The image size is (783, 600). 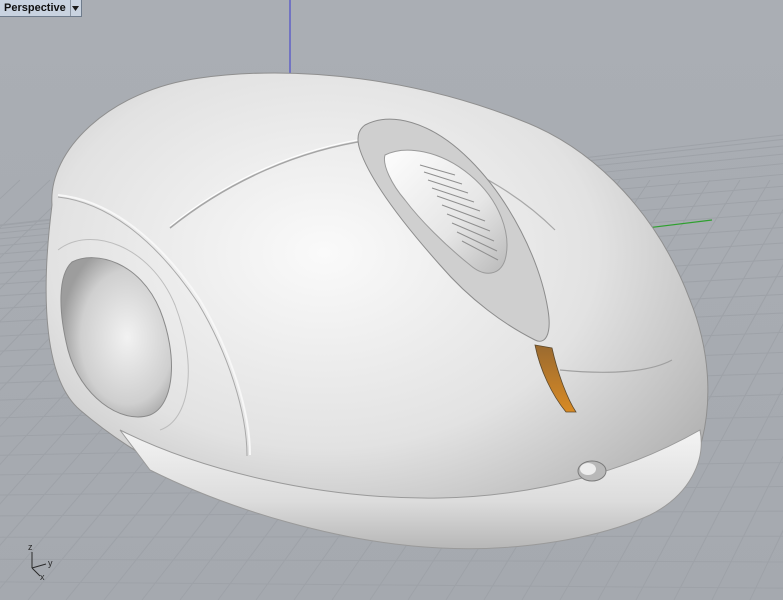 I want to click on axis-y-label: y, so click(x=50, y=563).